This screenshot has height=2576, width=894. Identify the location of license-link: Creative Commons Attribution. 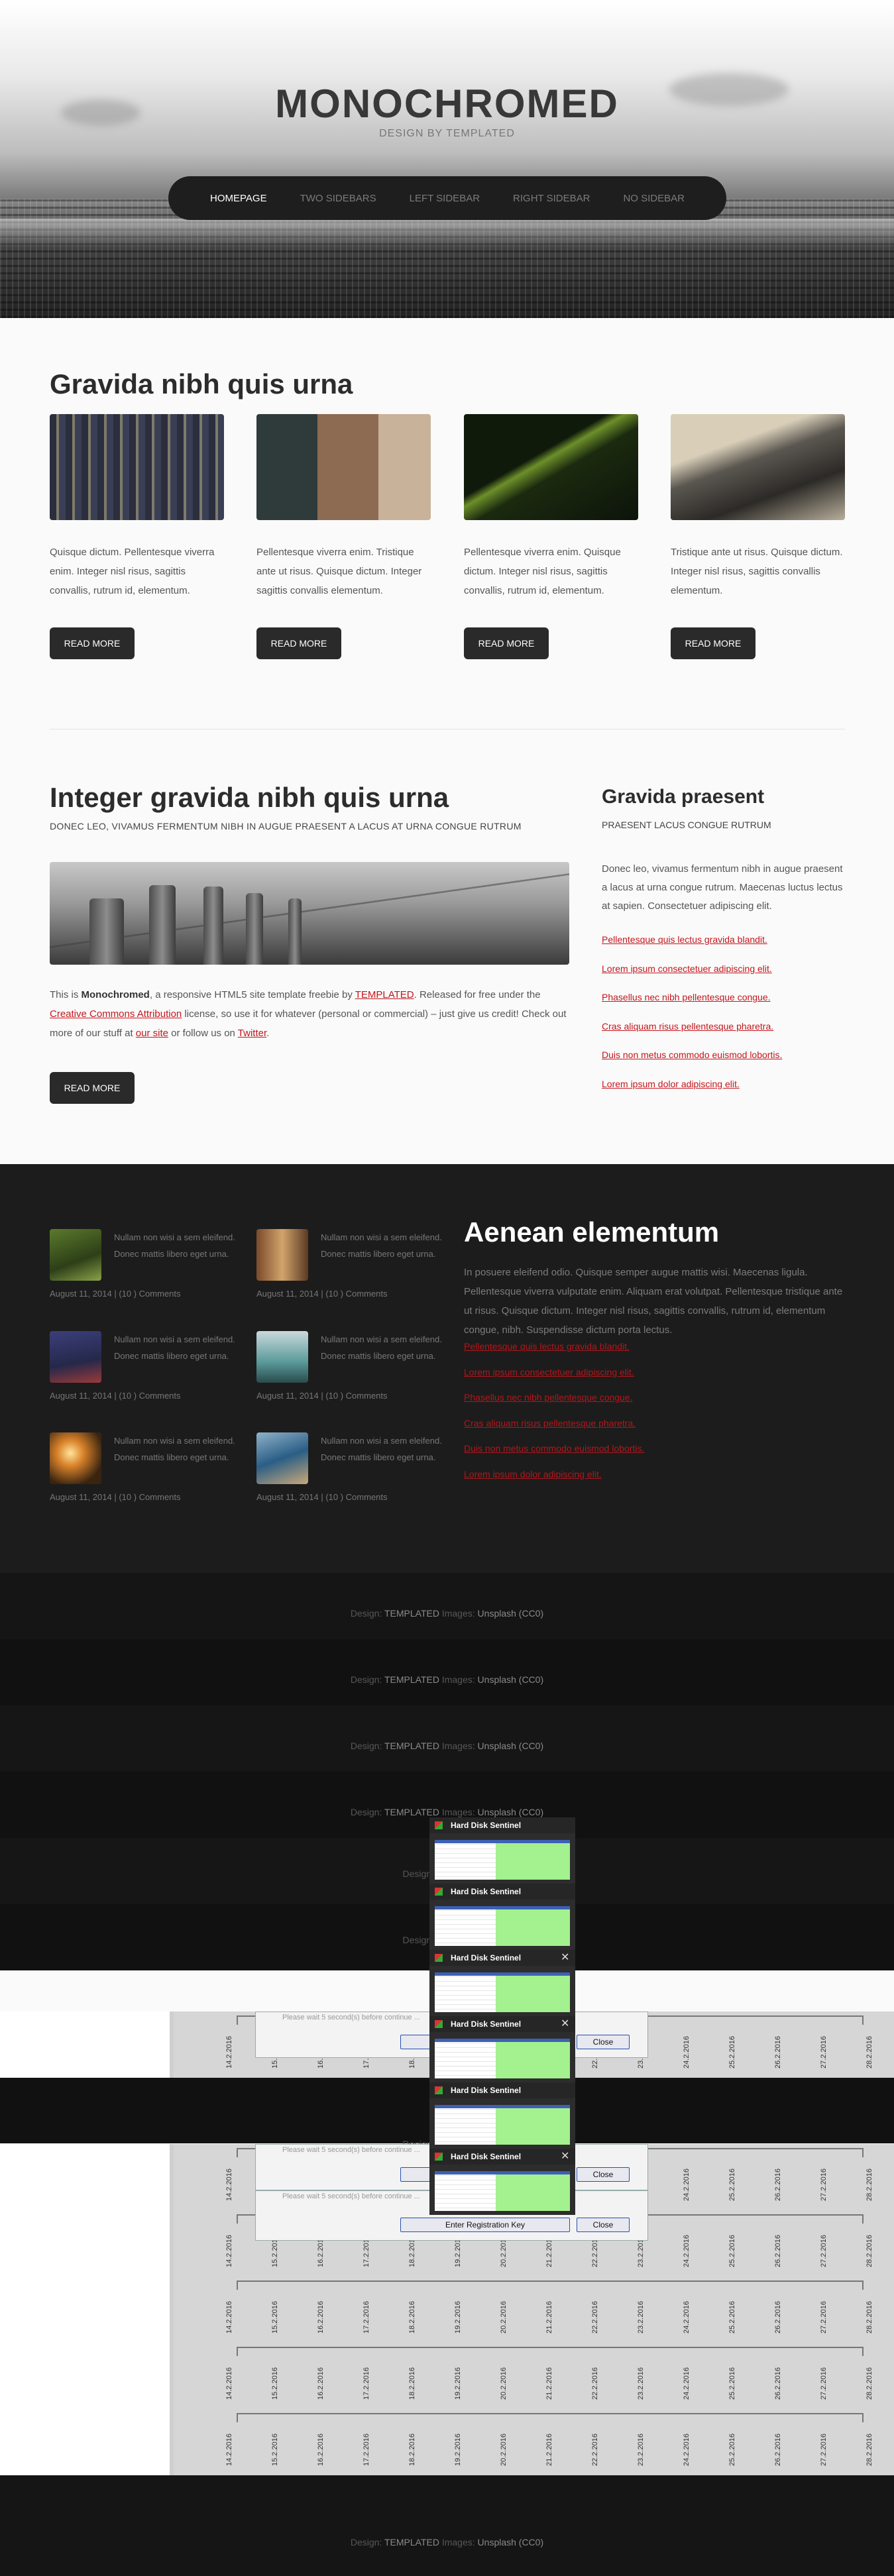
(116, 1014).